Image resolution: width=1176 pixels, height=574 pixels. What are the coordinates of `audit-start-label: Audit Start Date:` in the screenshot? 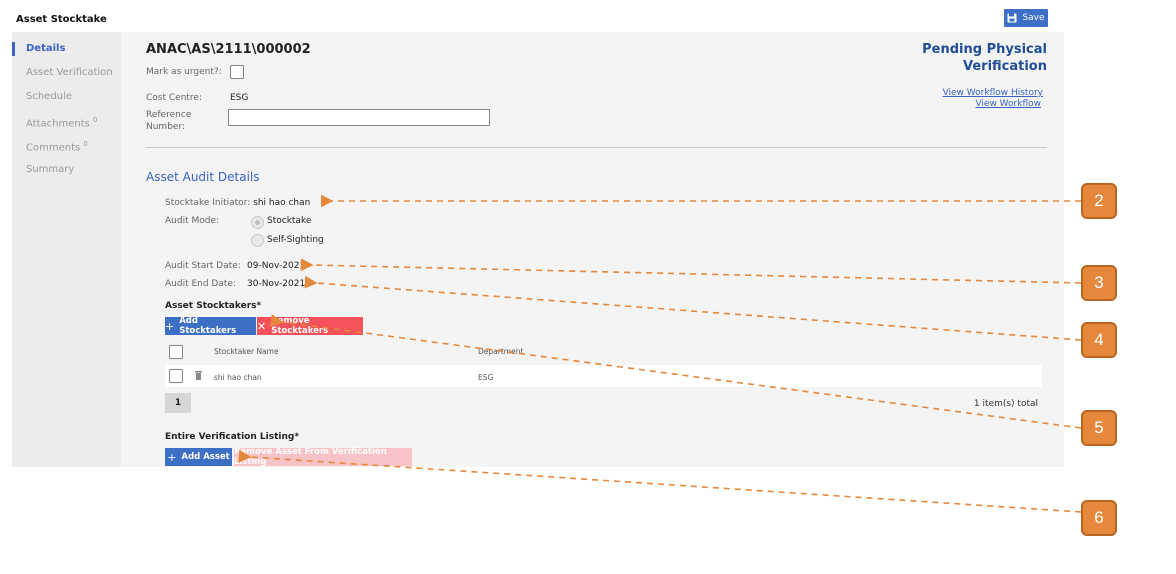 It's located at (203, 266).